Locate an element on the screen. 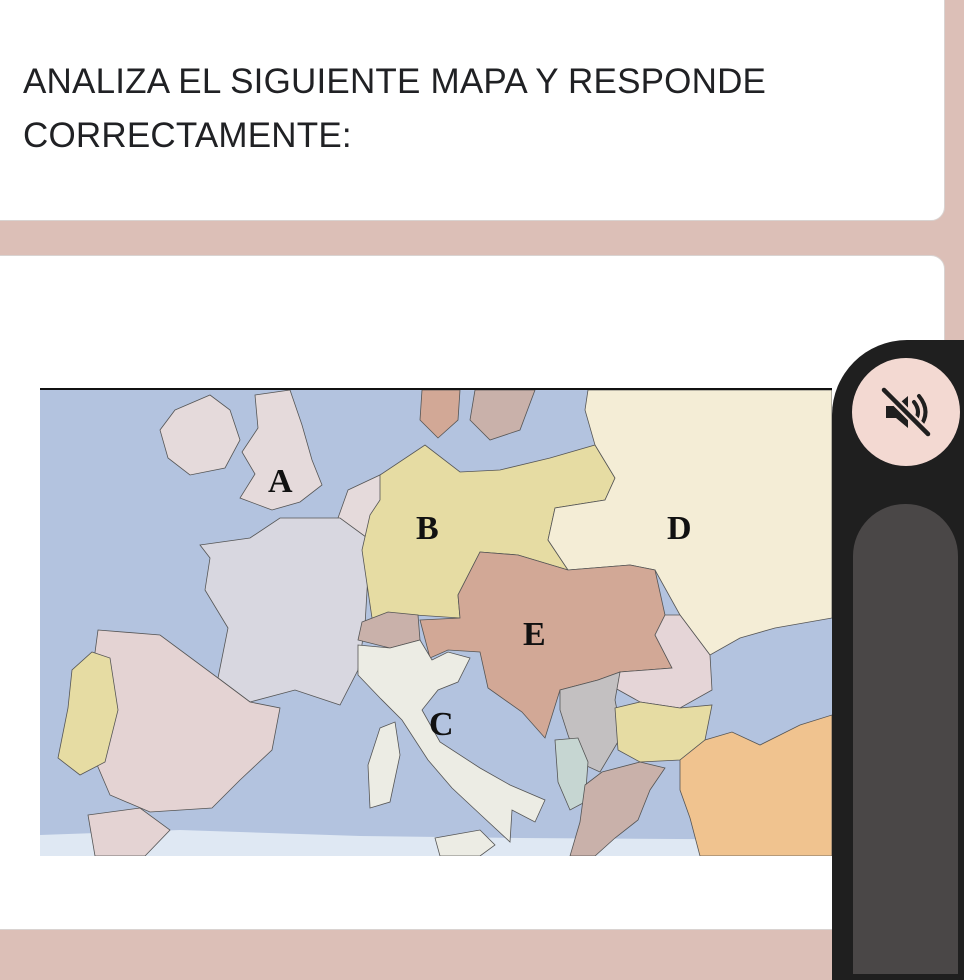 The height and width of the screenshot is (980, 964). mute-button is located at coordinates (906, 412).